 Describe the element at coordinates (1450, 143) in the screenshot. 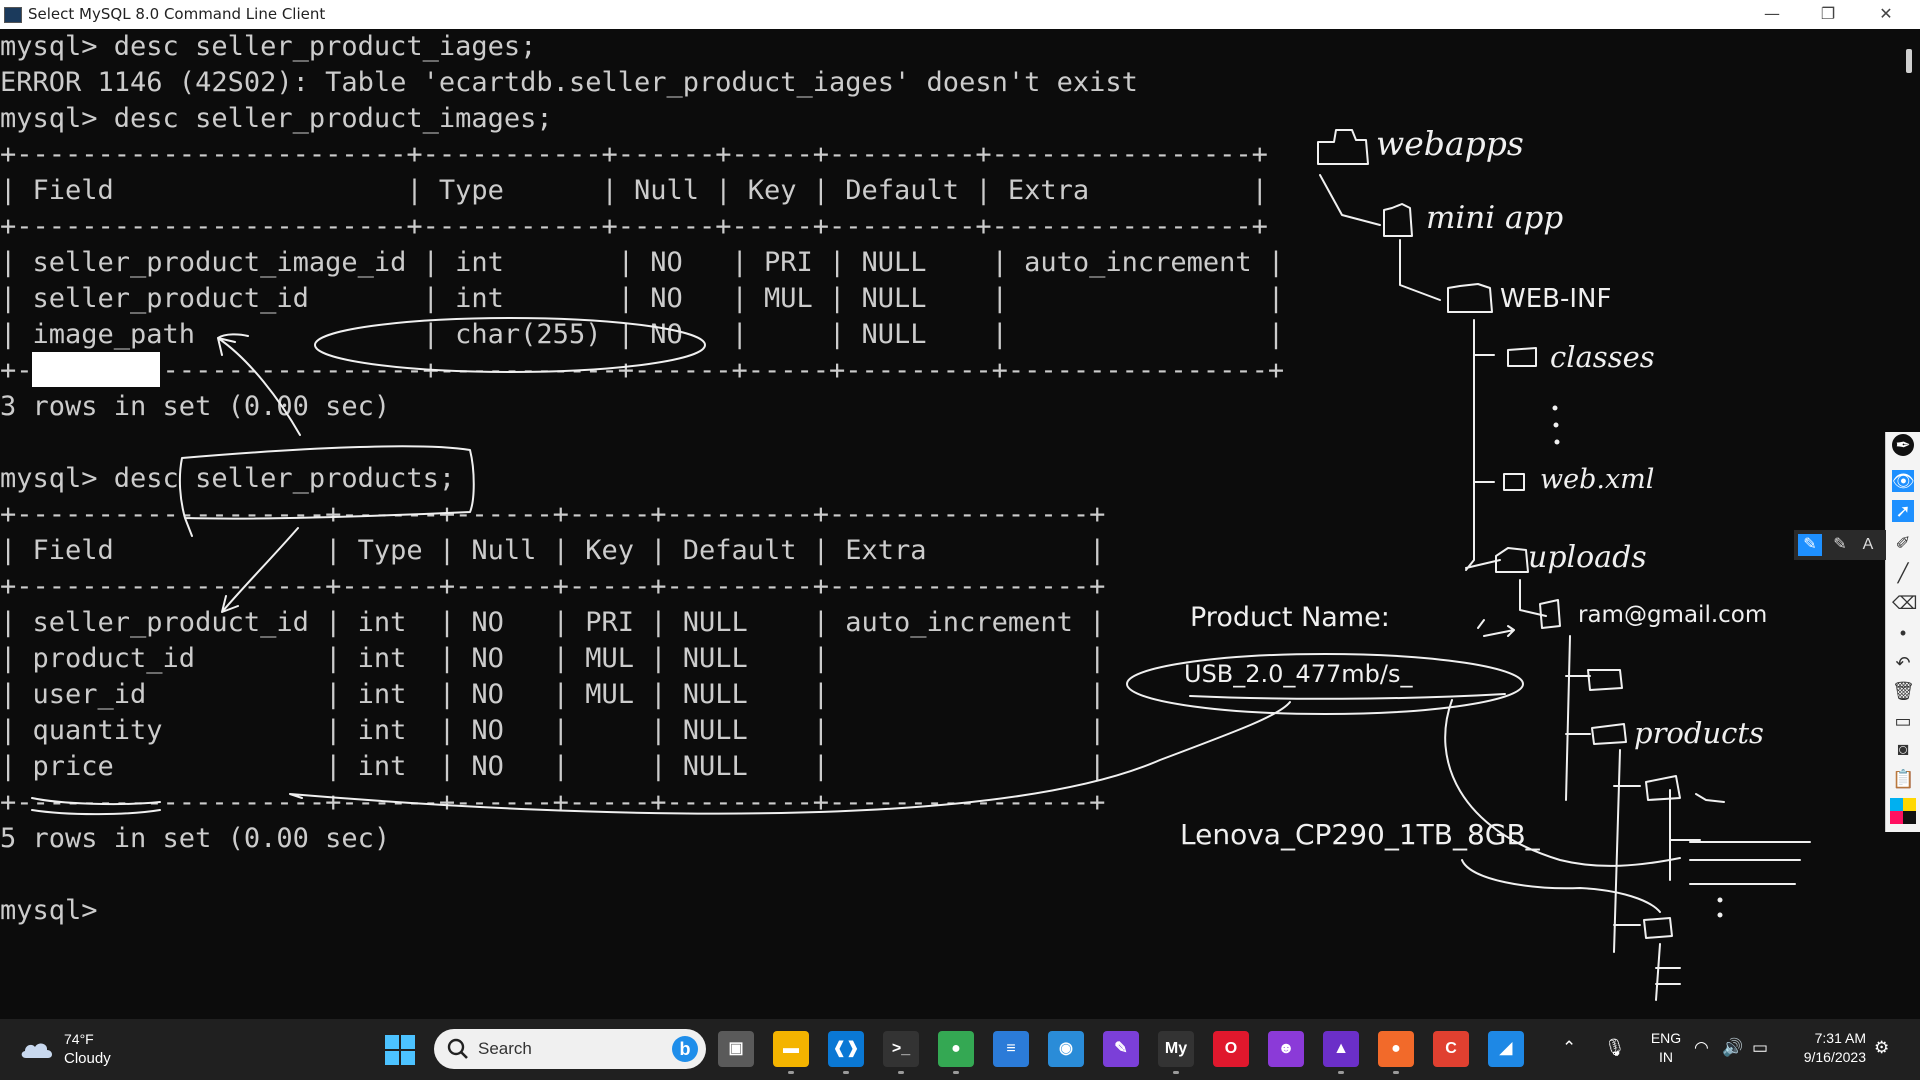

I see `annotation-webapps: webapps` at that location.